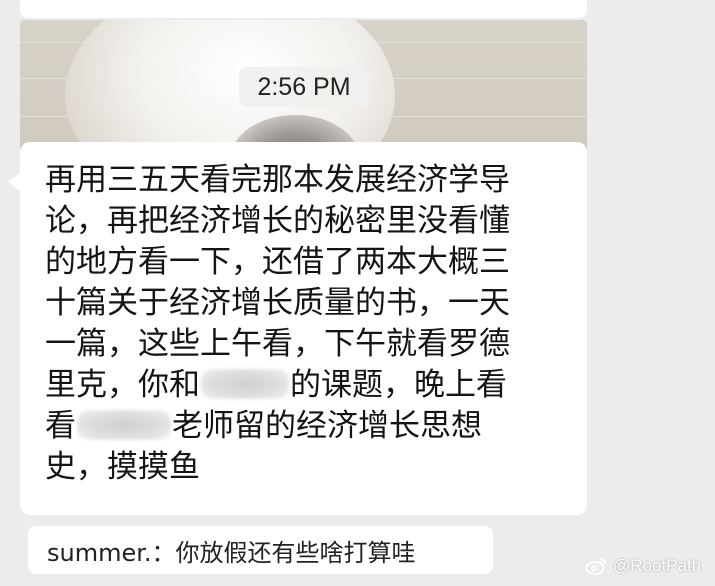 This screenshot has height=586, width=715. I want to click on timestamp-badge: 2:56 PM, so click(304, 87).